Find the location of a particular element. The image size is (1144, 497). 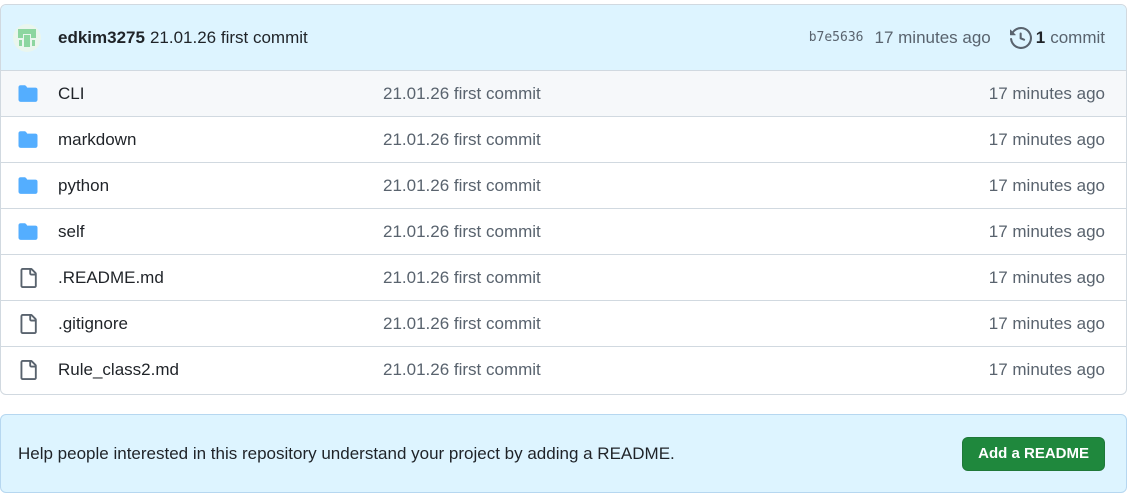

commit-count: 1 is located at coordinates (1040, 37).